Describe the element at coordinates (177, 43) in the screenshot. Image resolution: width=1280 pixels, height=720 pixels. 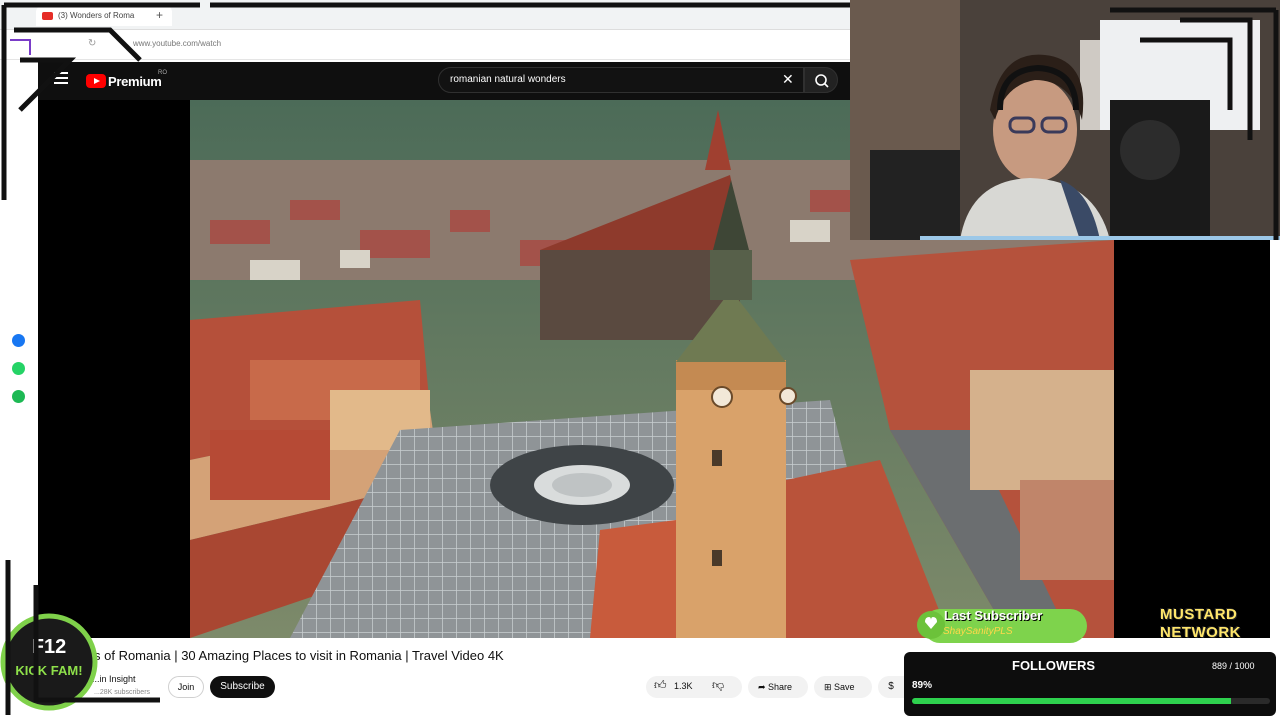
I see `url-field: www.youtube.com/watch` at that location.